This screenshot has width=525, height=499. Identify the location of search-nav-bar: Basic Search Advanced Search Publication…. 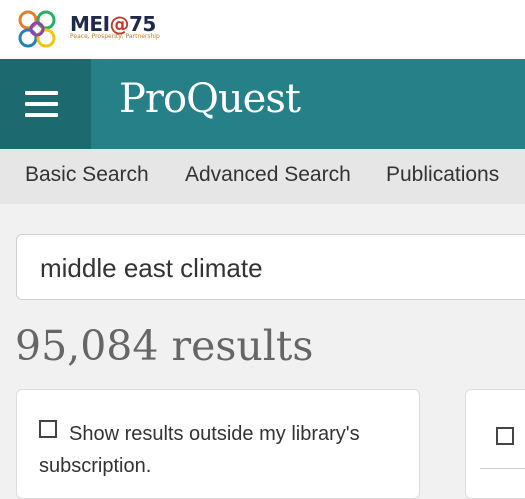
(262, 176).